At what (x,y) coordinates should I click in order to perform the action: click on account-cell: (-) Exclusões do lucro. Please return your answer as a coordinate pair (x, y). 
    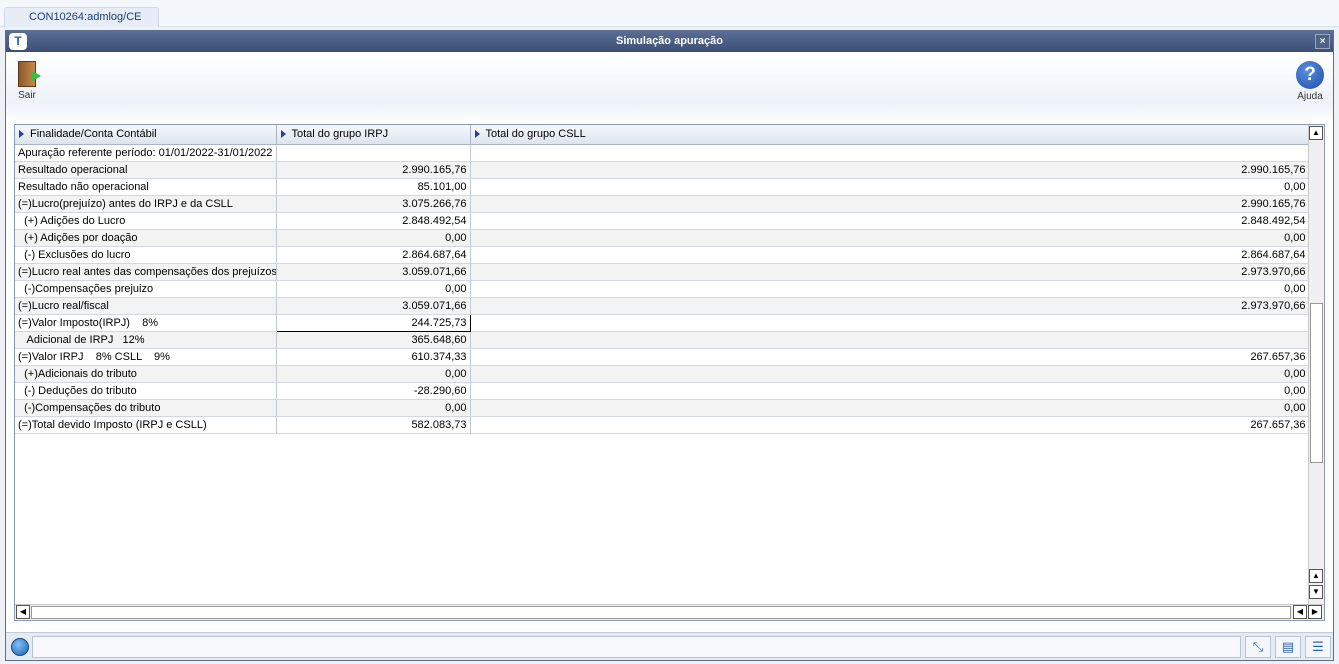
    Looking at the image, I should click on (146, 255).